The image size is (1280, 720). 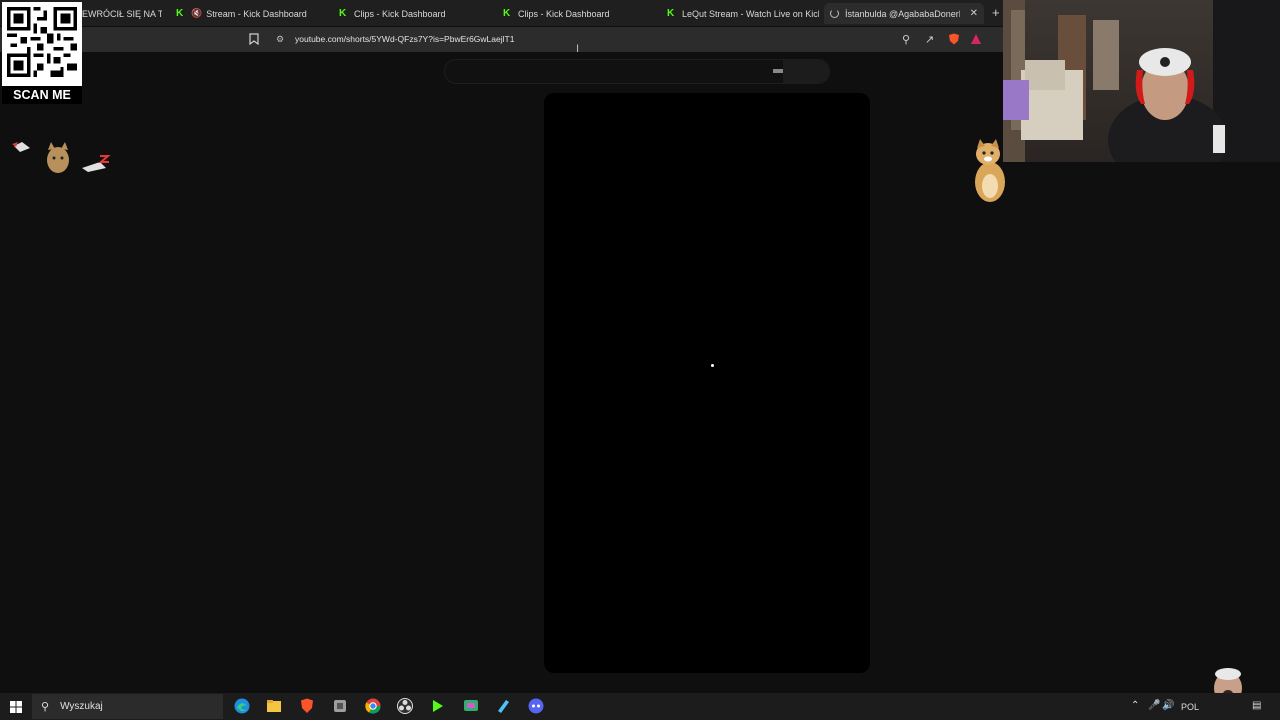 What do you see at coordinates (578, 49) in the screenshot?
I see `text-cursor-icon: I` at bounding box center [578, 49].